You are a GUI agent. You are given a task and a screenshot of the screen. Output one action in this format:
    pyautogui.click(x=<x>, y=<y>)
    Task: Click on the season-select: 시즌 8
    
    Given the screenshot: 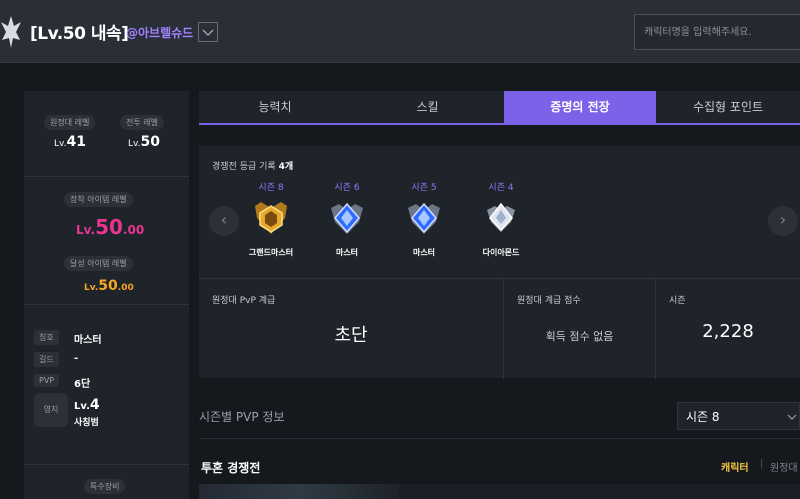 What is the action you would take?
    pyautogui.click(x=738, y=416)
    